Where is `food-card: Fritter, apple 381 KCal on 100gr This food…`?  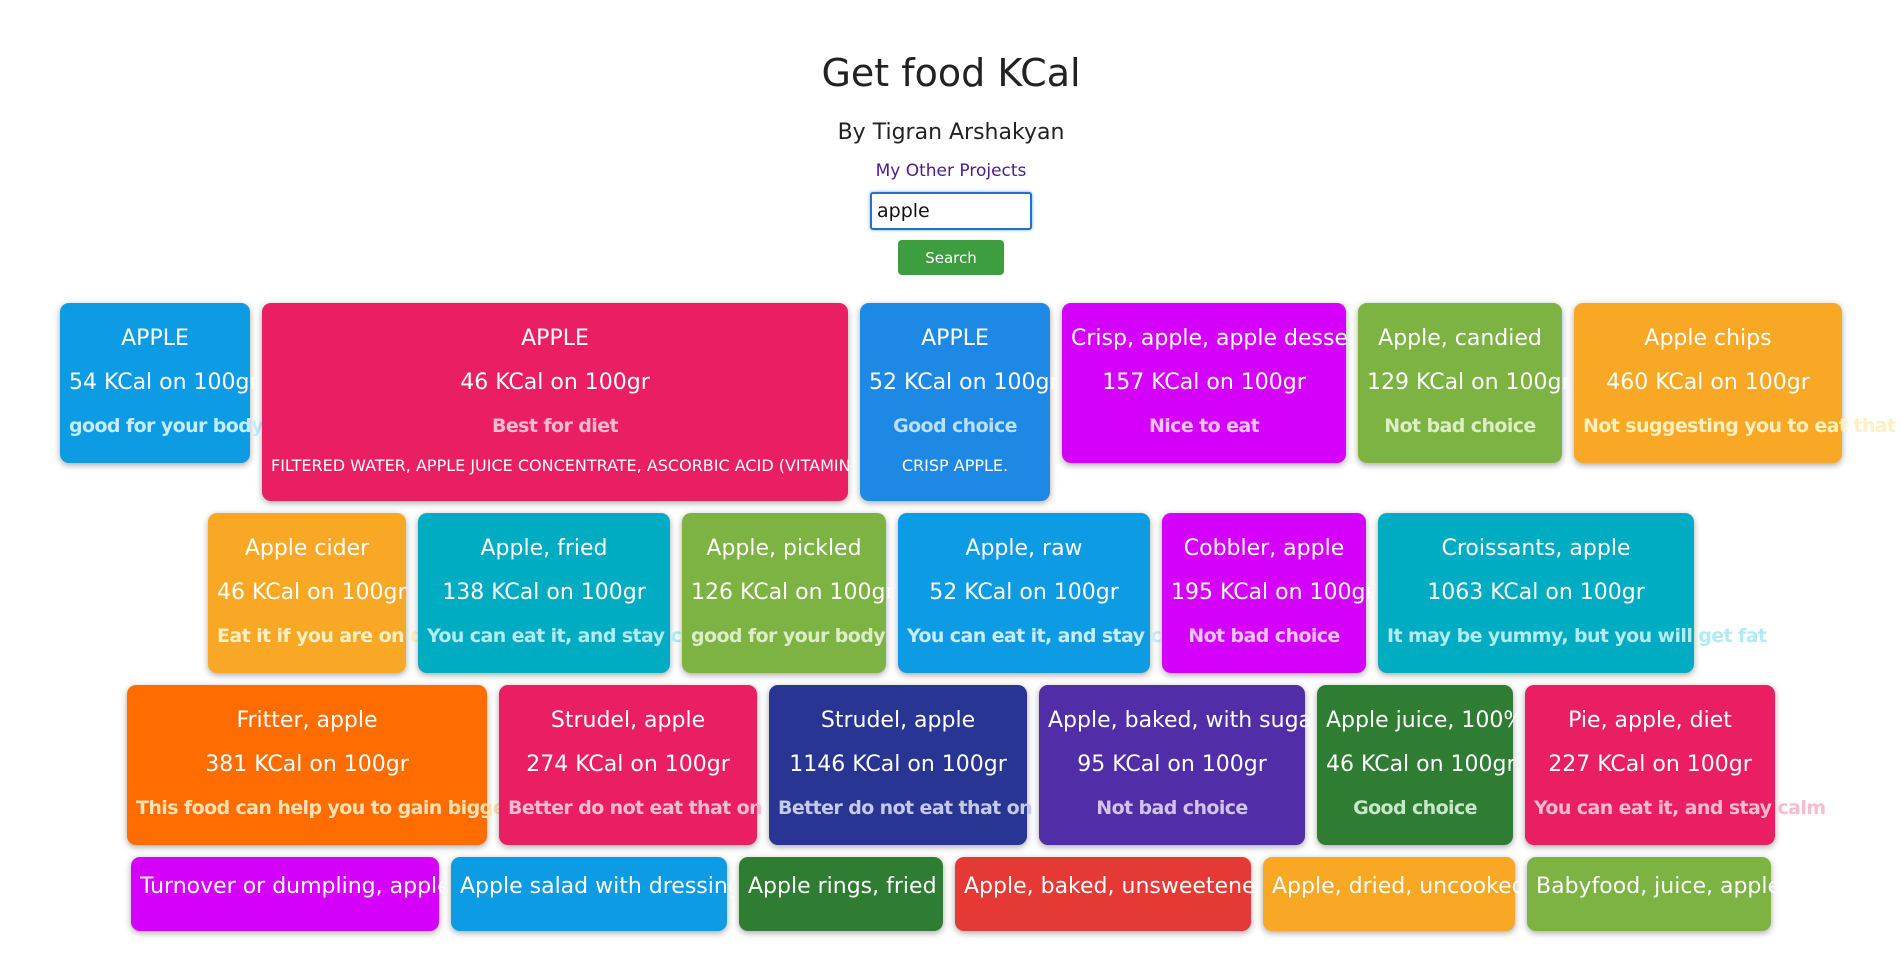
food-card: Fritter, apple 381 KCal on 100gr This food… is located at coordinates (348, 765).